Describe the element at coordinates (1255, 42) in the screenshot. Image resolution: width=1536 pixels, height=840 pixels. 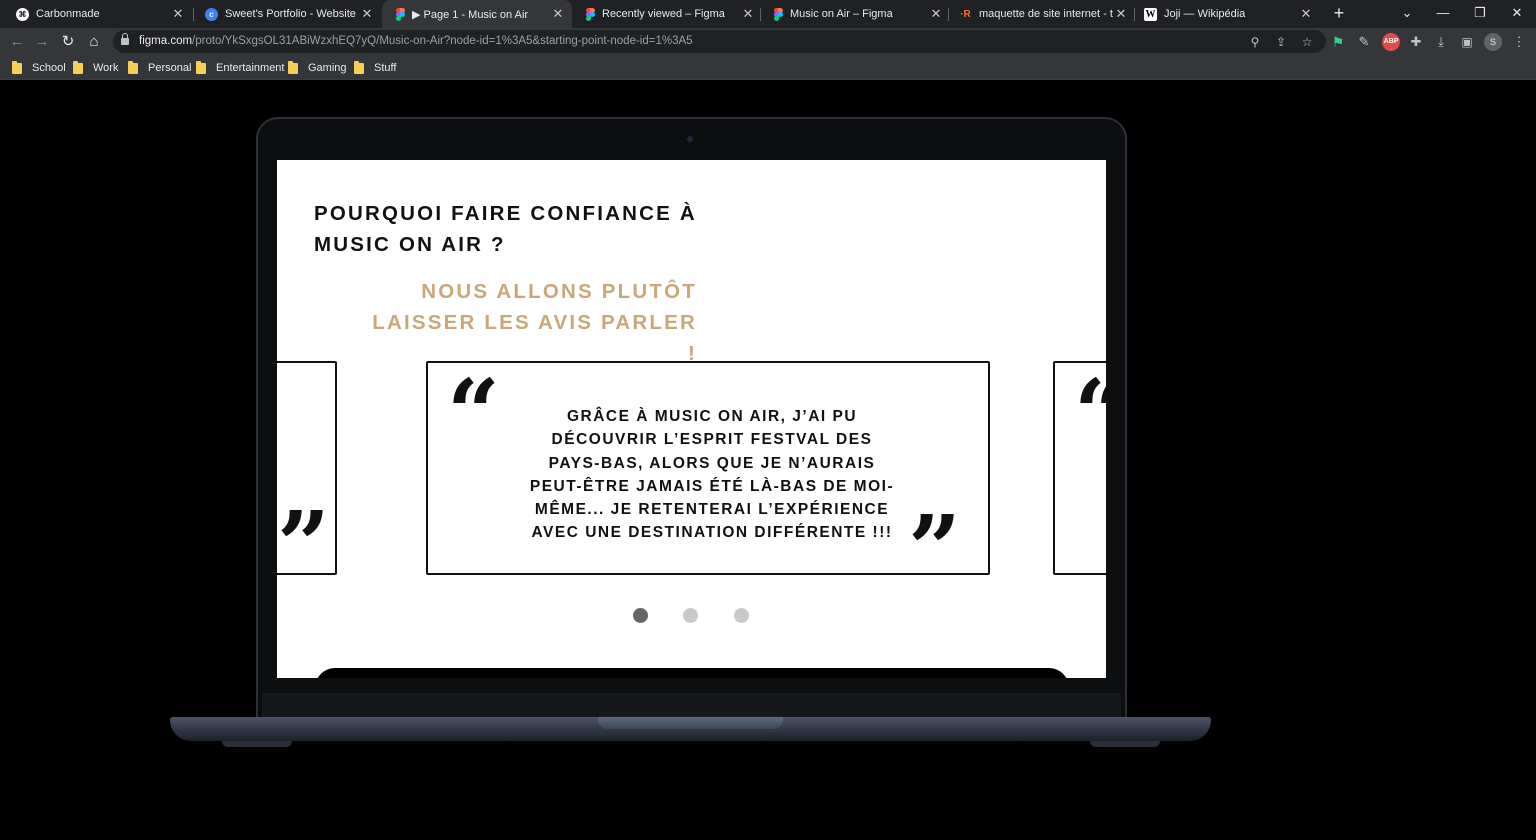
I see `zoom-icon: ⚲` at that location.